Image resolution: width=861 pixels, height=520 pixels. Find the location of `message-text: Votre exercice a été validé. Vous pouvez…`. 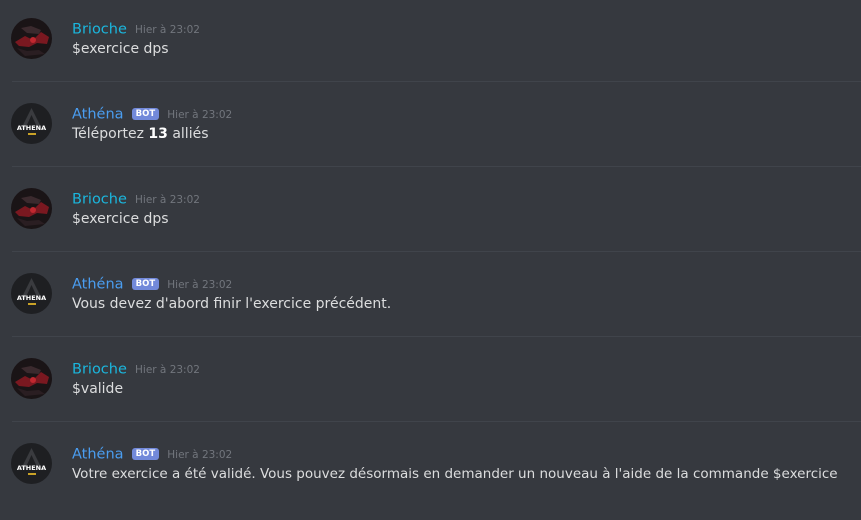

message-text: Votre exercice a été validé. Vous pouvez… is located at coordinates (455, 474).